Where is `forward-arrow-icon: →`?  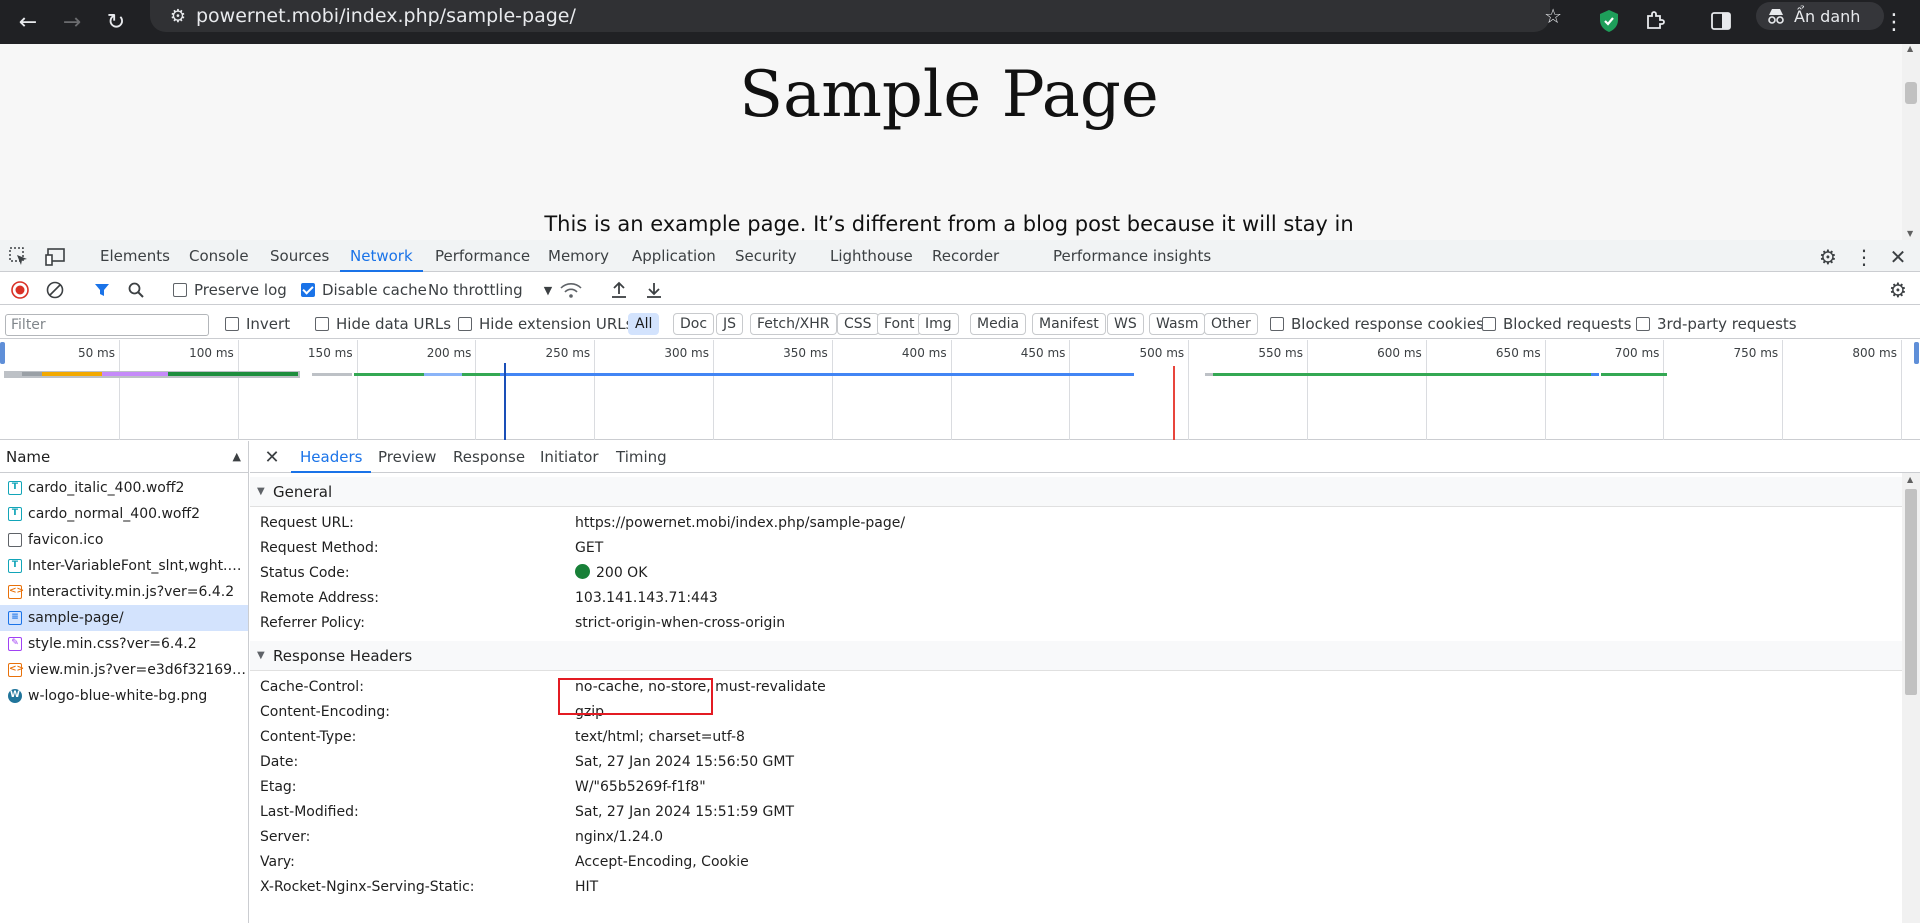 forward-arrow-icon: → is located at coordinates (72, 22).